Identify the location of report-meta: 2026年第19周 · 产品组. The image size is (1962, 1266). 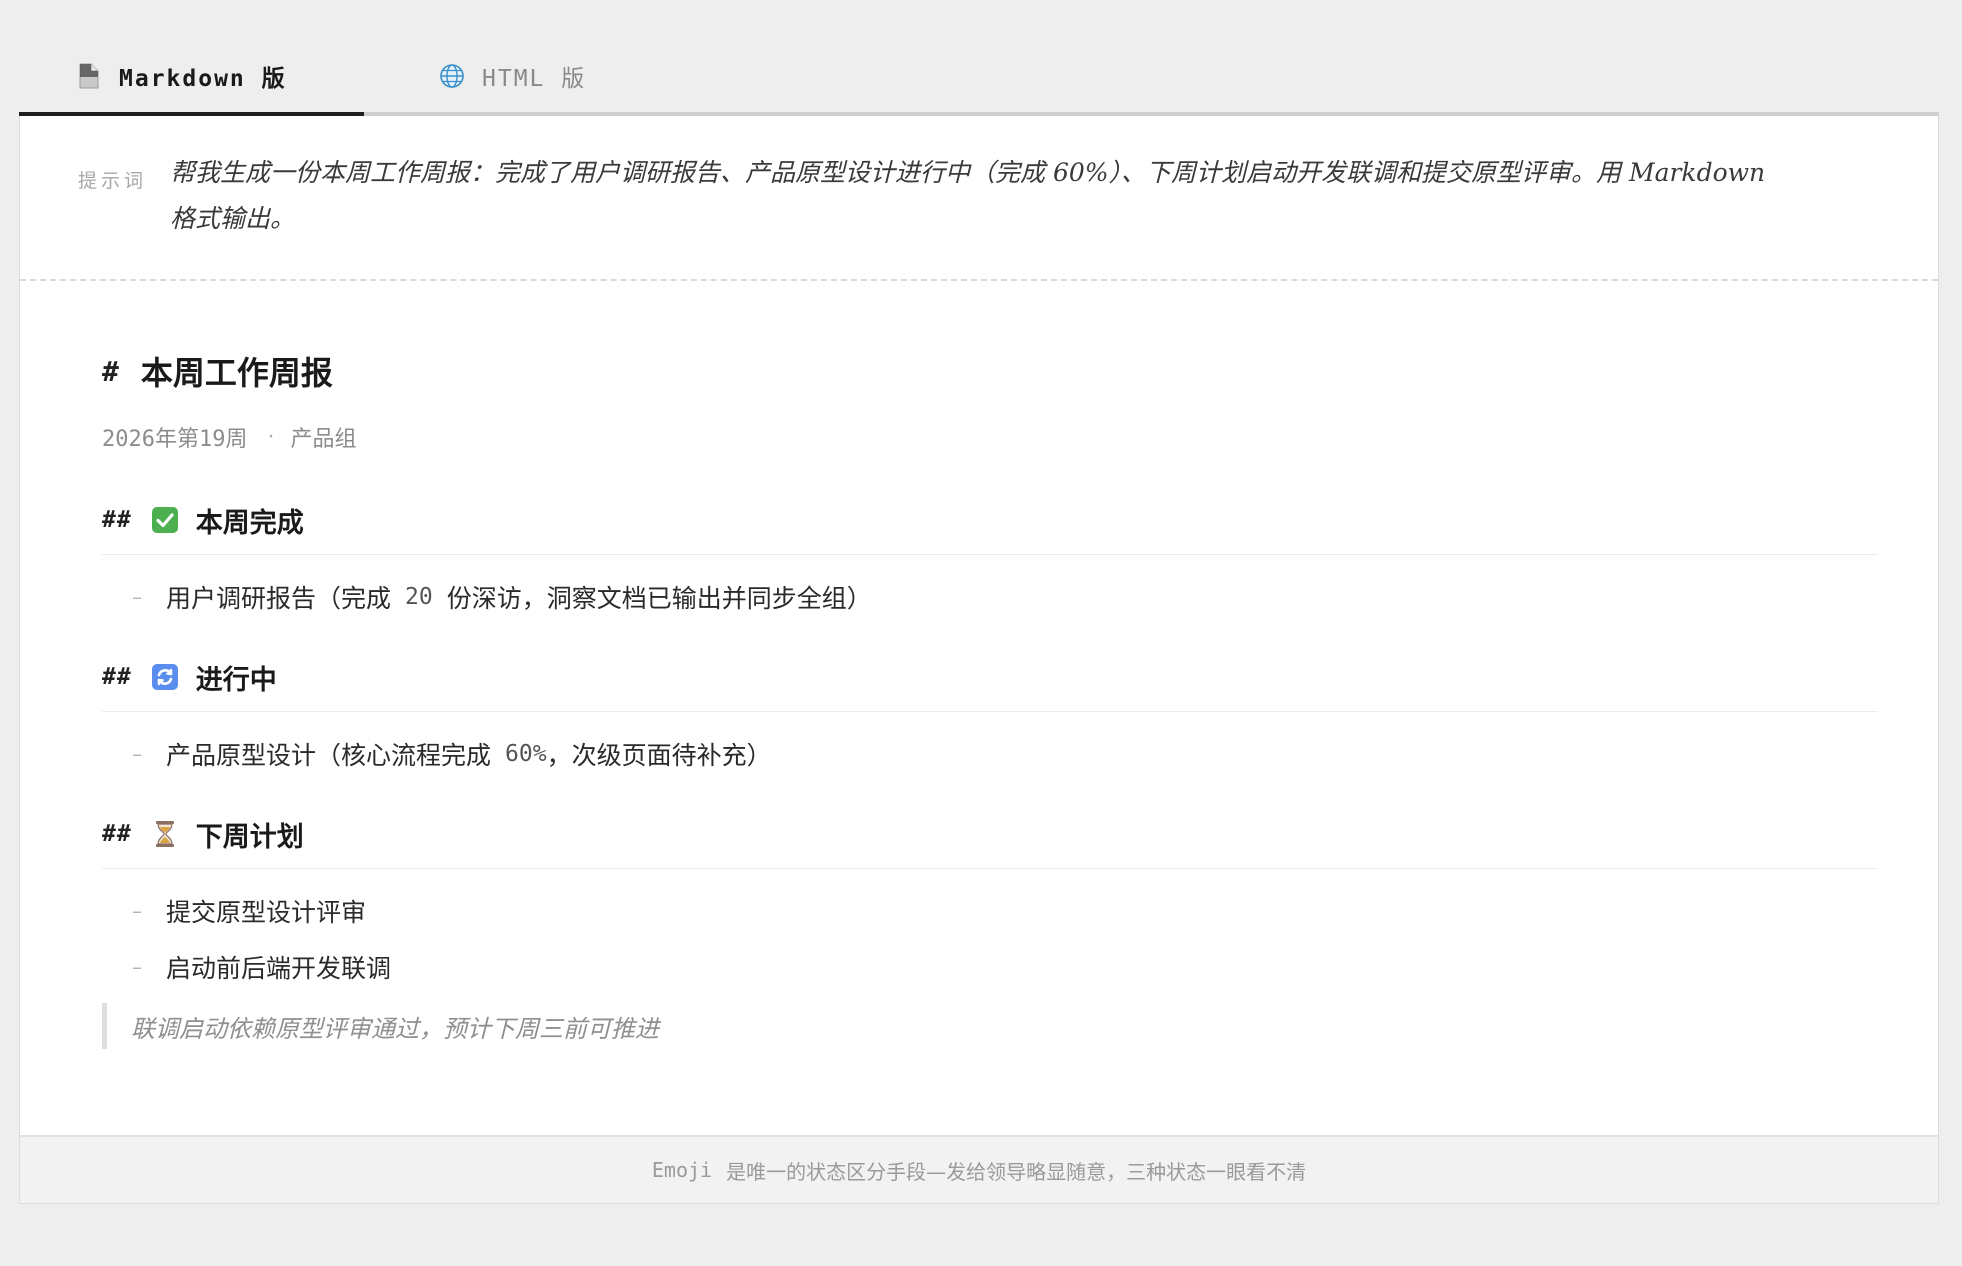
(990, 437).